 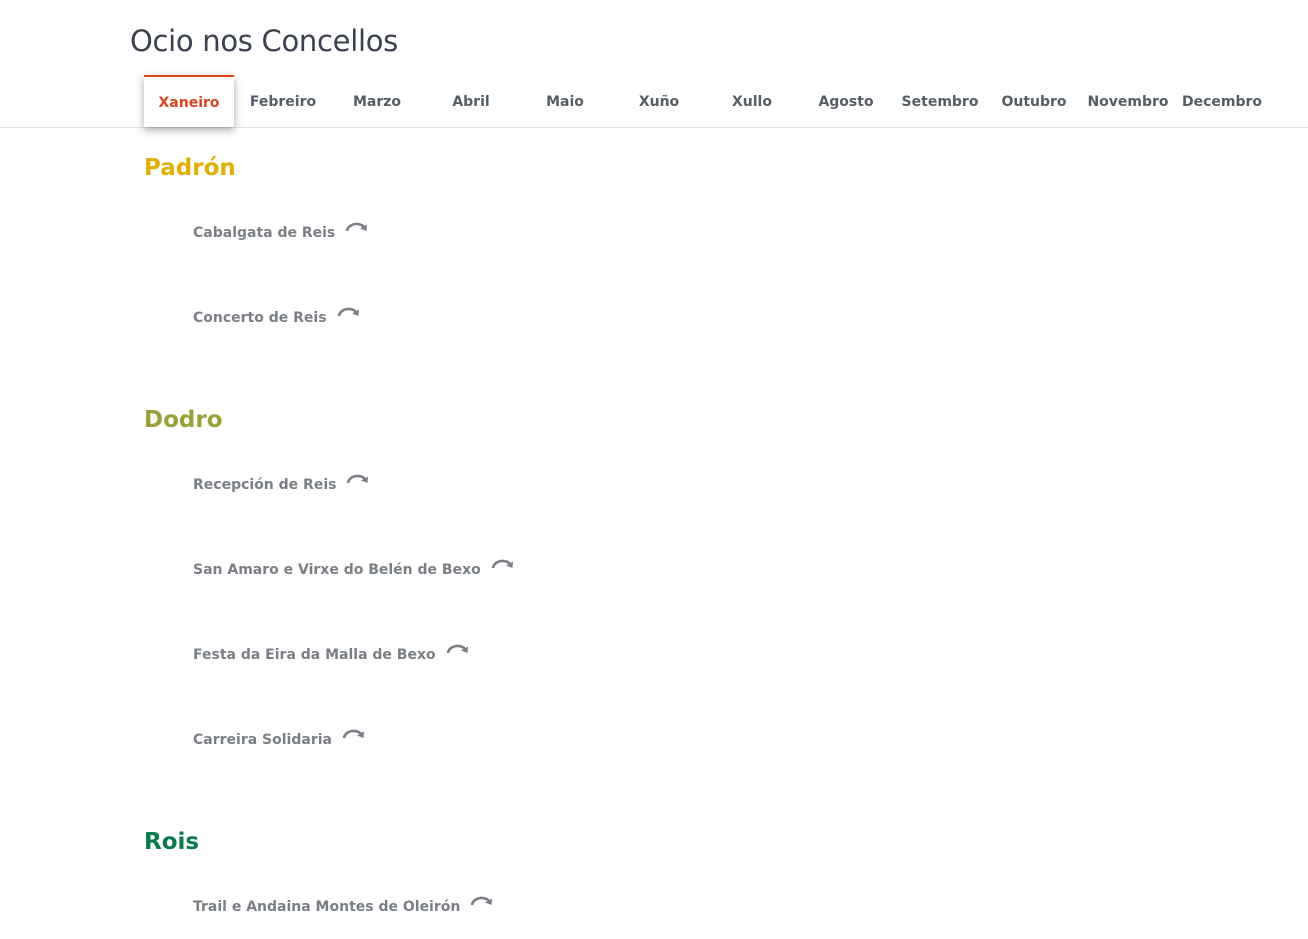 I want to click on section-title-dodro: Dodro, so click(x=183, y=420).